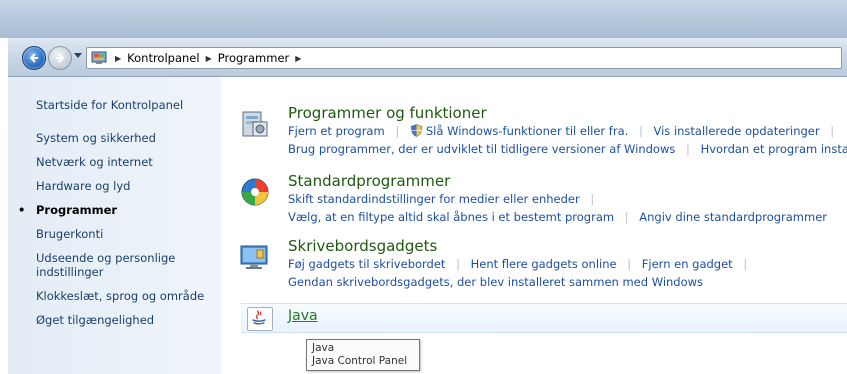 The width and height of the screenshot is (847, 374). Describe the element at coordinates (255, 192) in the screenshot. I see `default-programs-icon` at that location.